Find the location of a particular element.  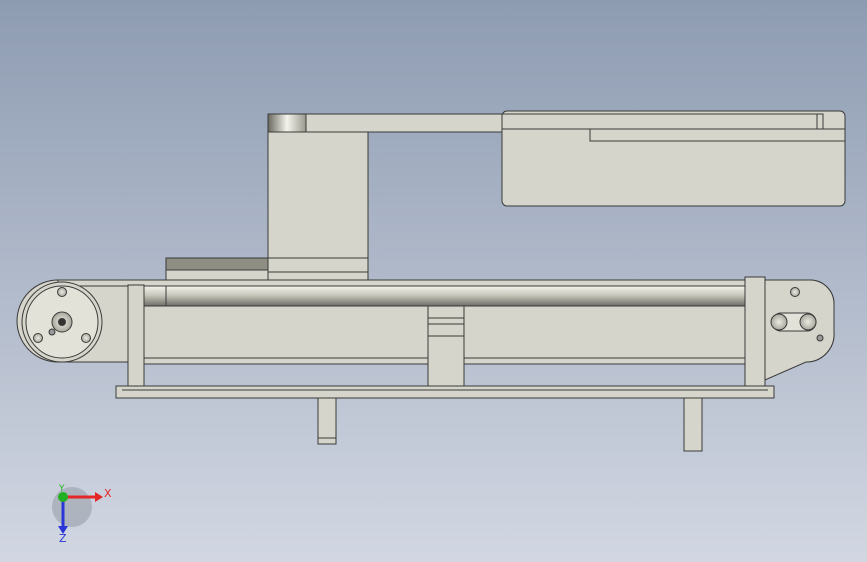

arm-end-cap is located at coordinates (287, 123).